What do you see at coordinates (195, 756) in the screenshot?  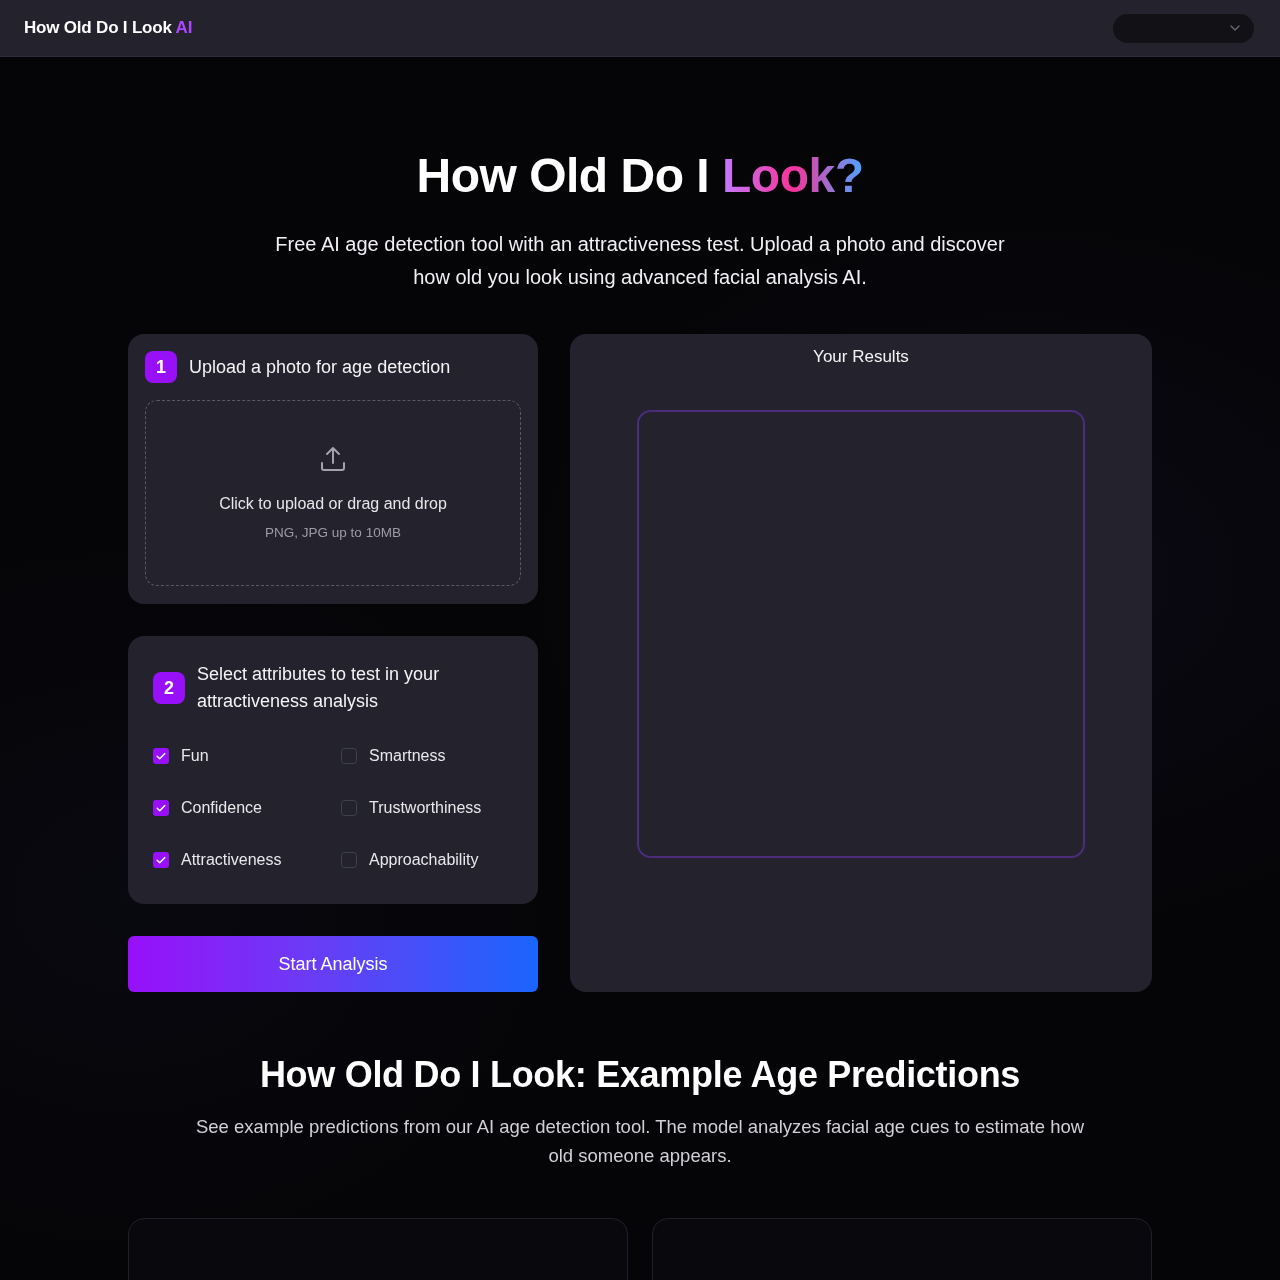 I see `checkbox-label: Fun` at bounding box center [195, 756].